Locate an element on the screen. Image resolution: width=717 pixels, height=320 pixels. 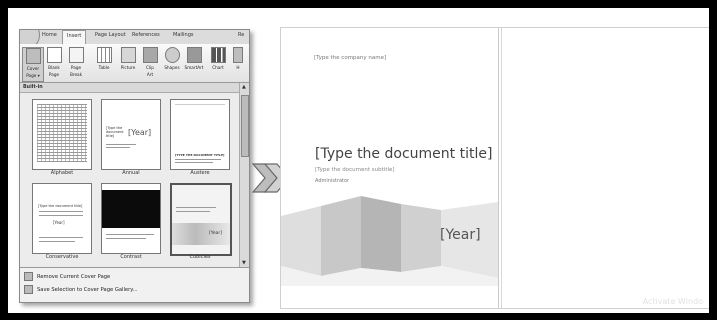
scroll-down-icon: ▼ is located at coordinates (244, 263).